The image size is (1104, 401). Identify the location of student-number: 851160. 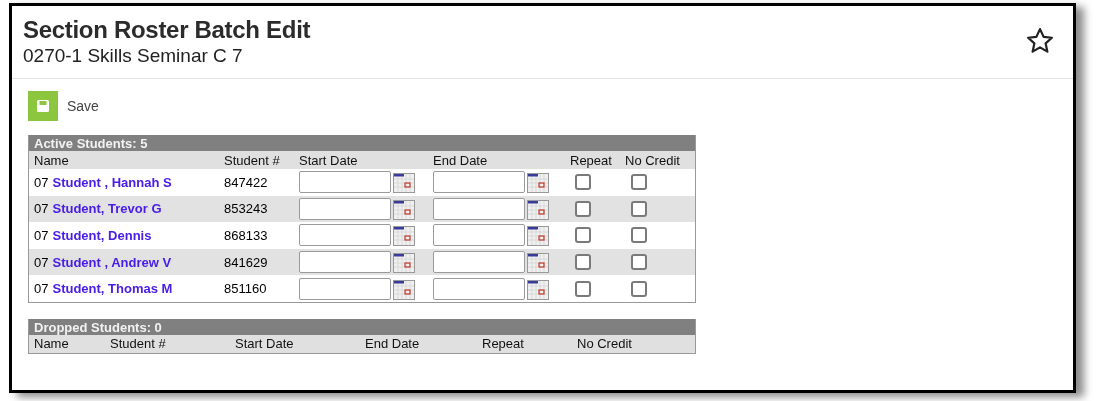
(246, 289).